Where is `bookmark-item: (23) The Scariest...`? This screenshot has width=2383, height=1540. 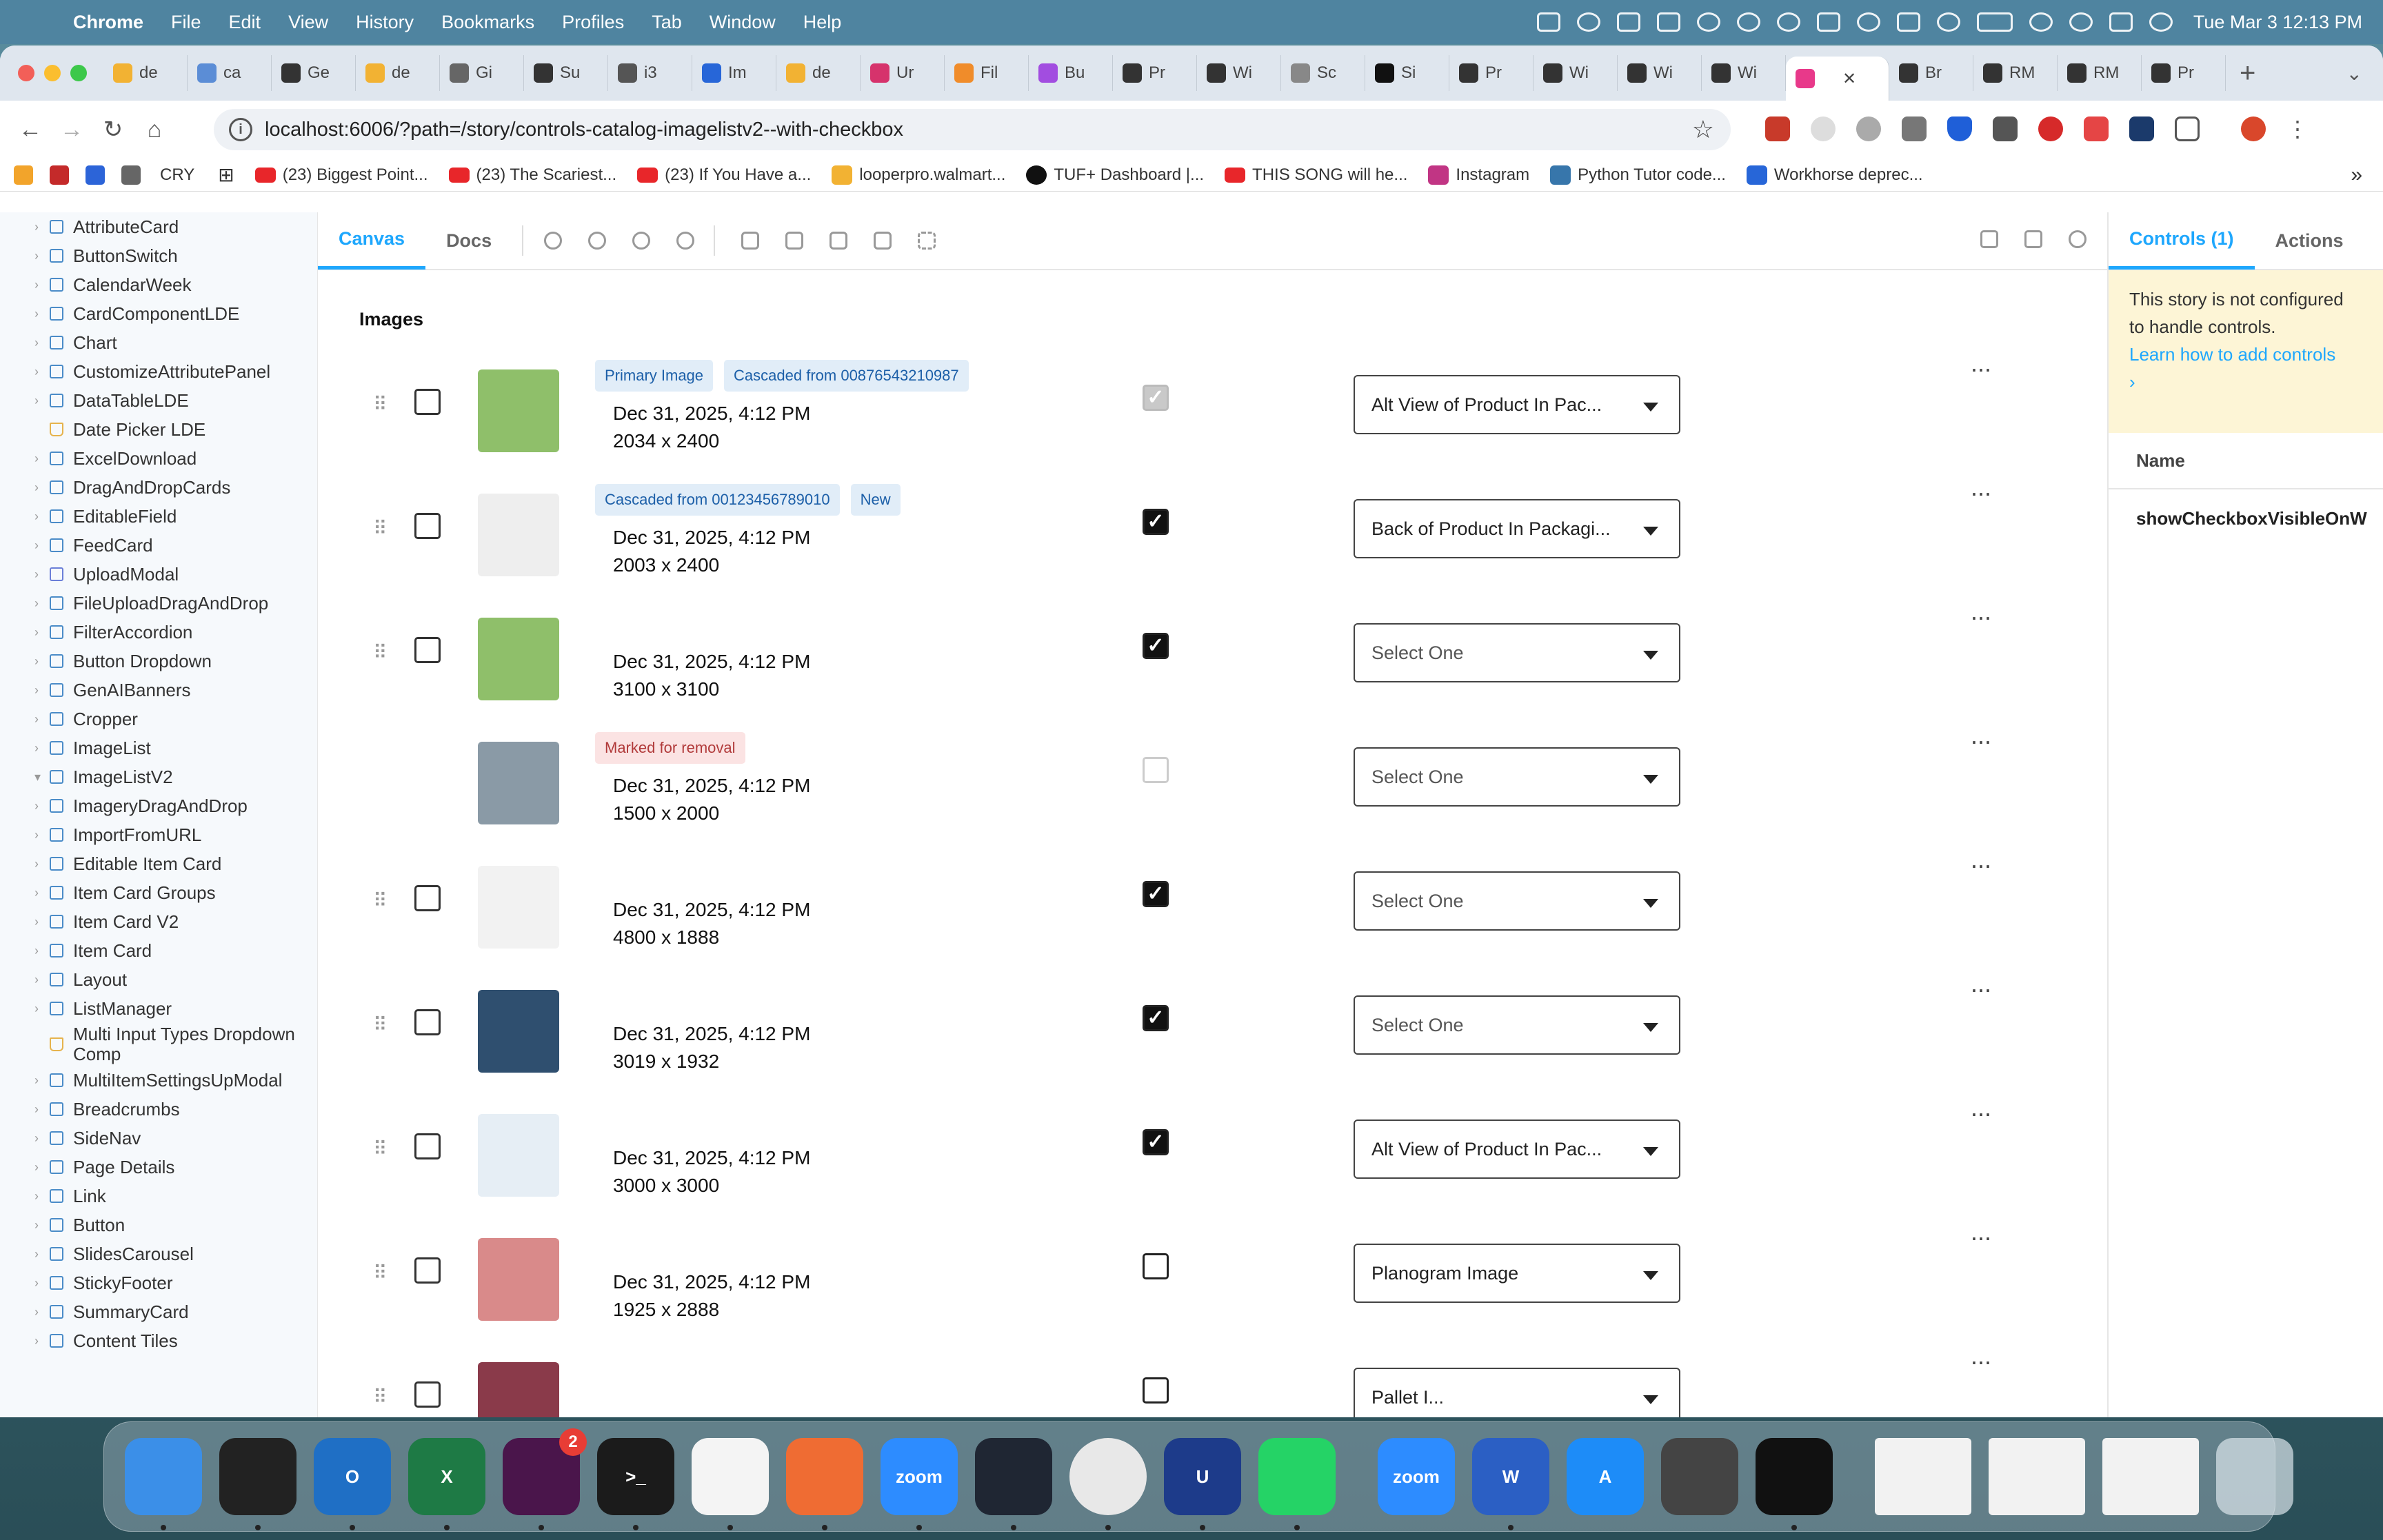 bookmark-item: (23) The Scariest... is located at coordinates (532, 175).